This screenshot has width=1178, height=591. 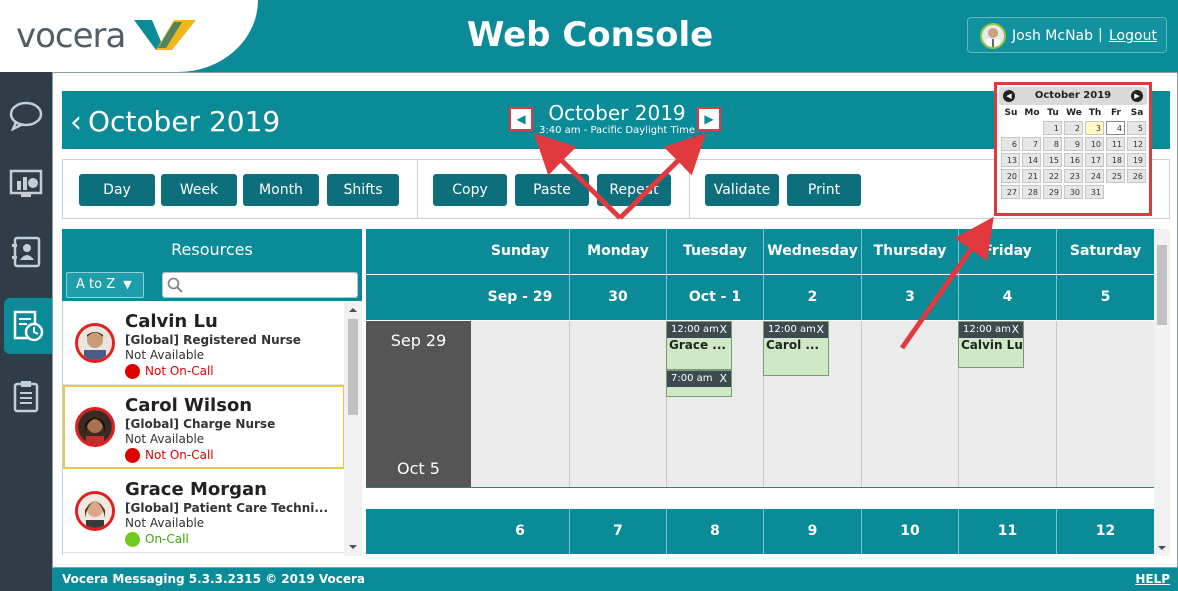 What do you see at coordinates (709, 119) in the screenshot?
I see `next-month-button: ▶` at bounding box center [709, 119].